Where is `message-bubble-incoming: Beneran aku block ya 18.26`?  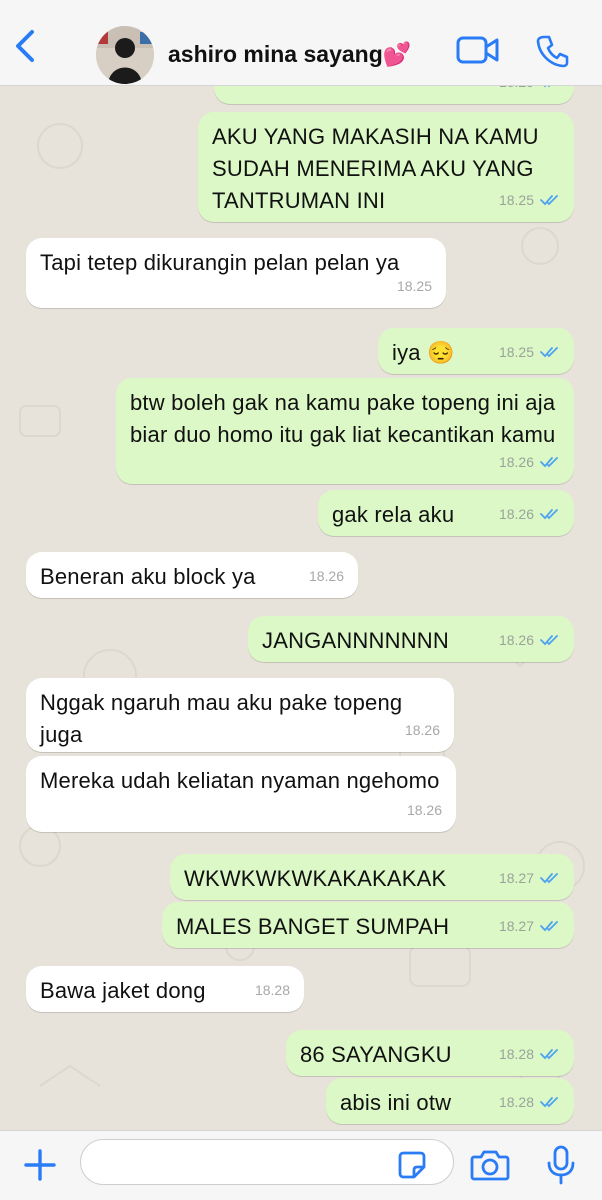
message-bubble-incoming: Beneran aku block ya 18.26 is located at coordinates (192, 575).